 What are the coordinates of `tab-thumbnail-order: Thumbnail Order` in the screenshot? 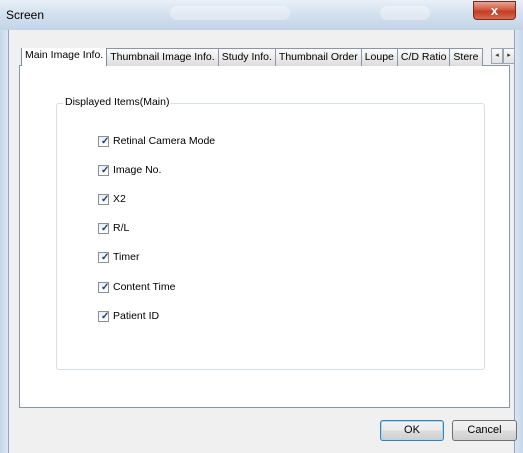 It's located at (318, 57).